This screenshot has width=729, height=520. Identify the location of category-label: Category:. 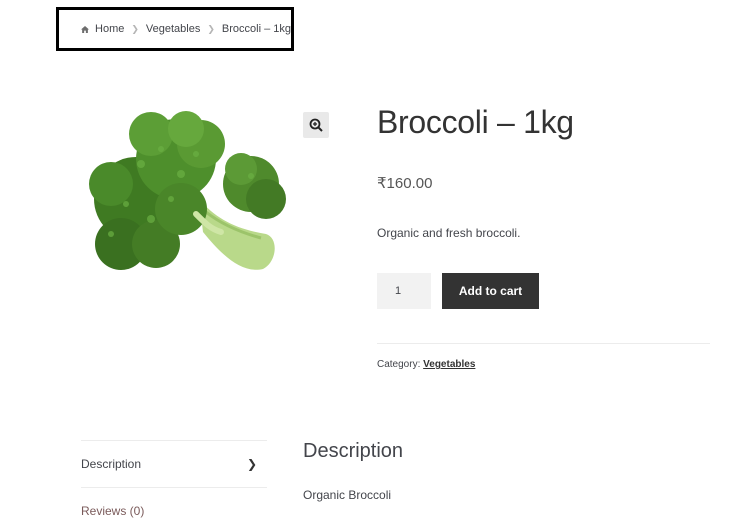
(399, 364).